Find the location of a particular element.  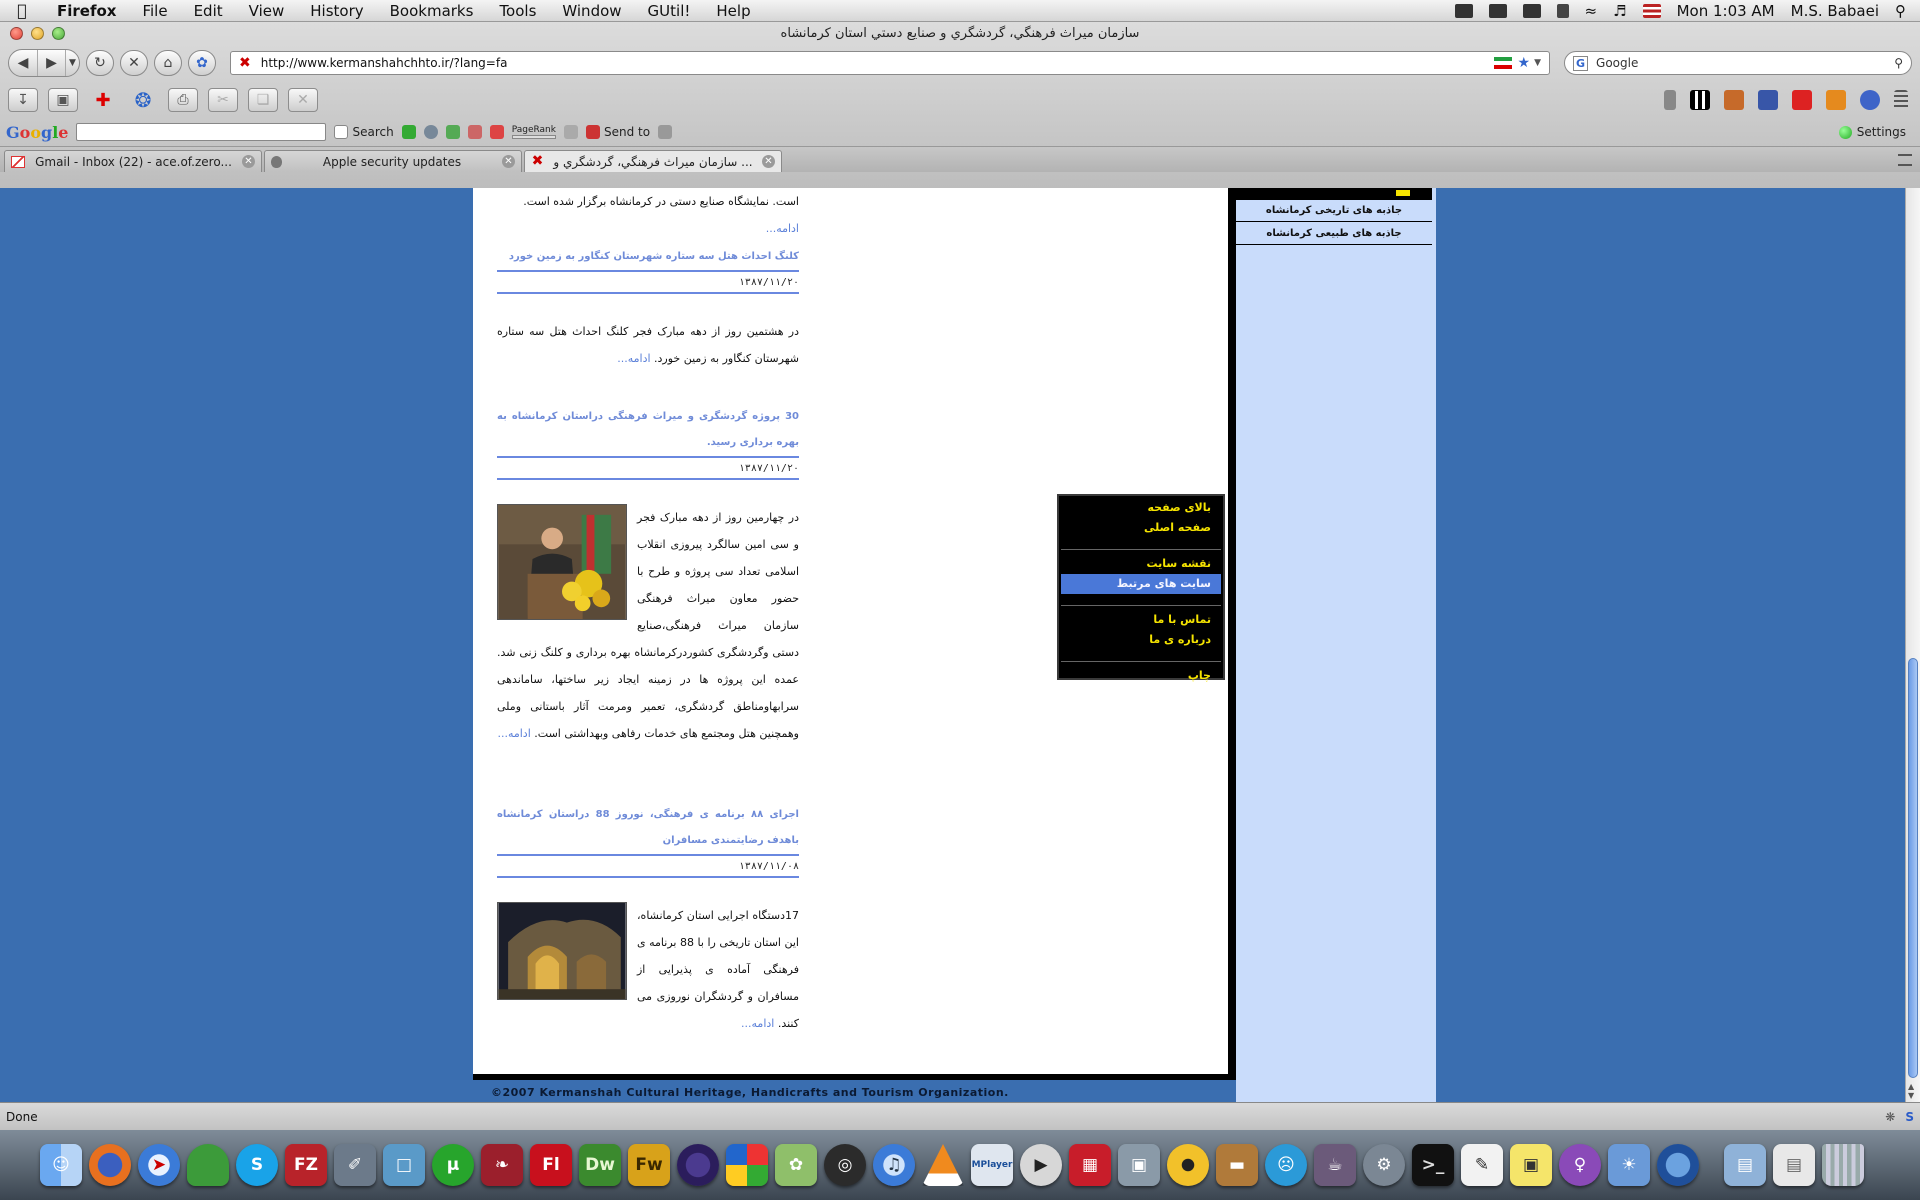

menu-help: Help is located at coordinates (733, 11).